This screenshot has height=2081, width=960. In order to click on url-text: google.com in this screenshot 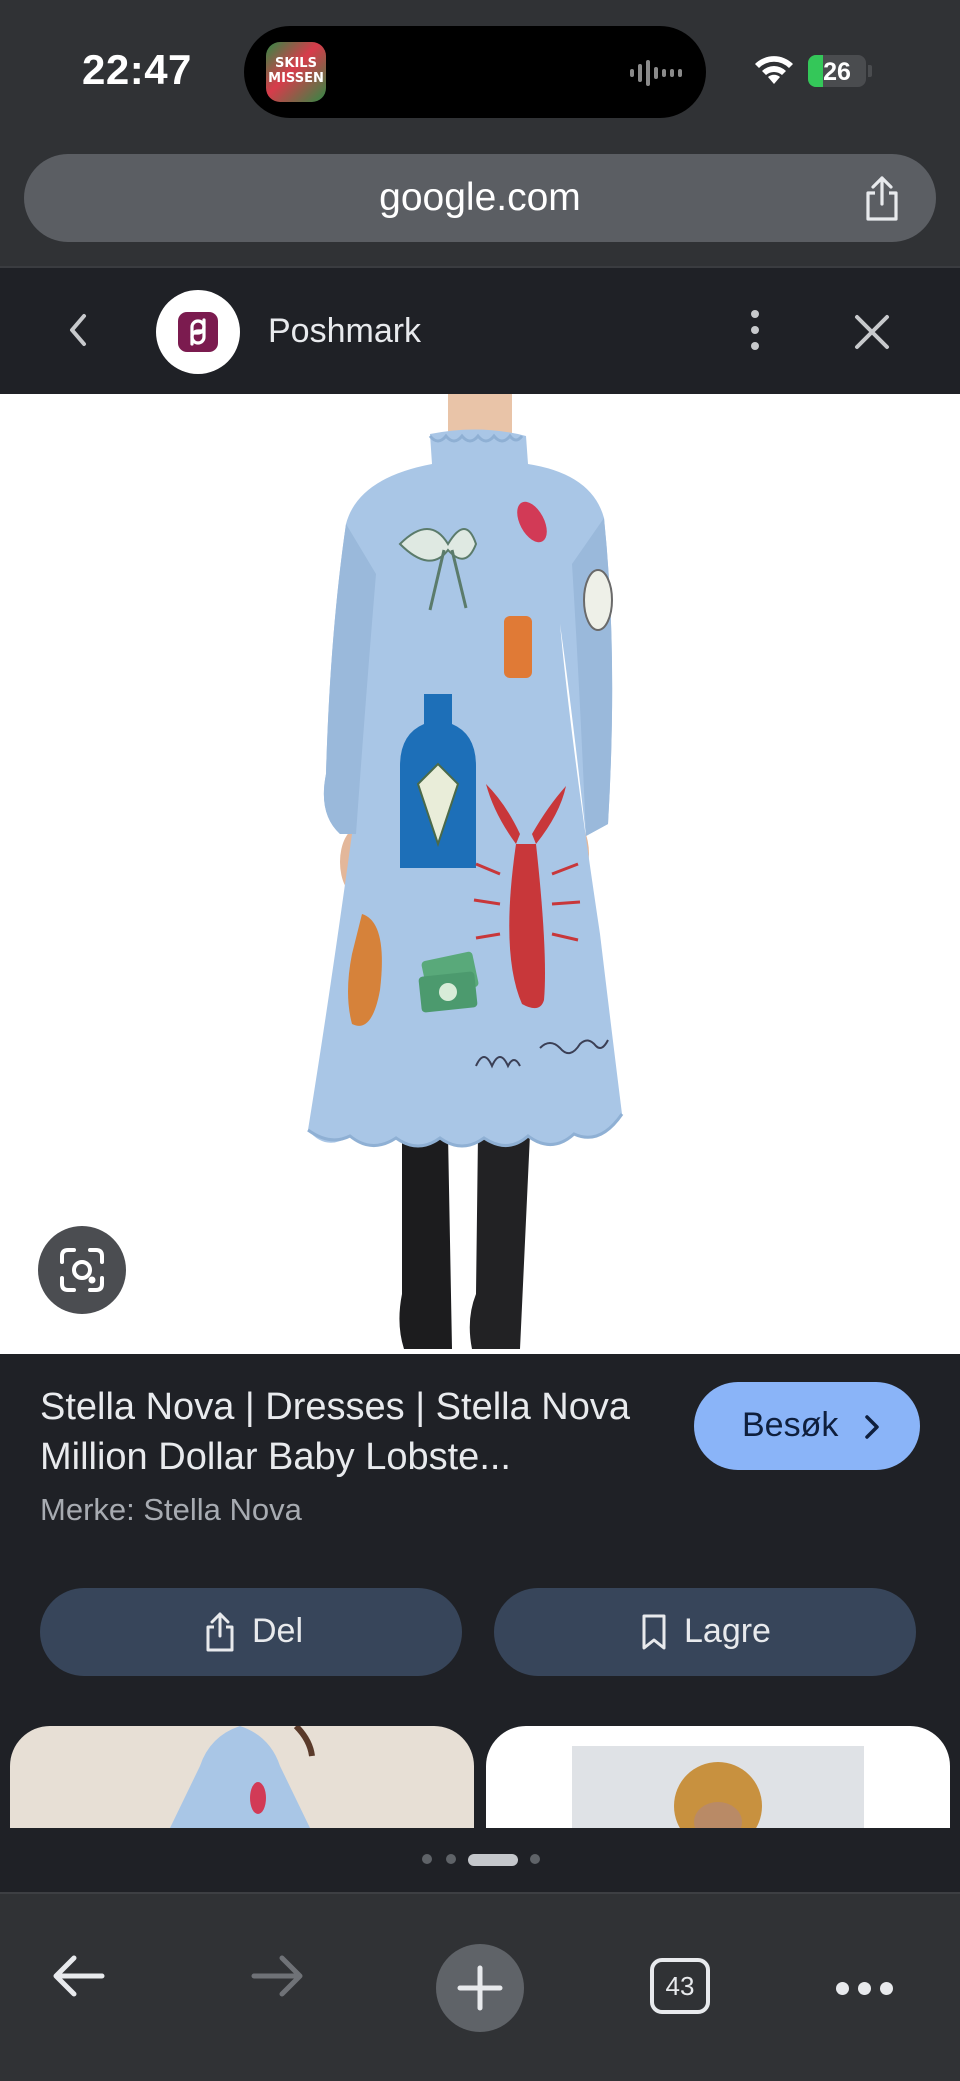, I will do `click(480, 198)`.